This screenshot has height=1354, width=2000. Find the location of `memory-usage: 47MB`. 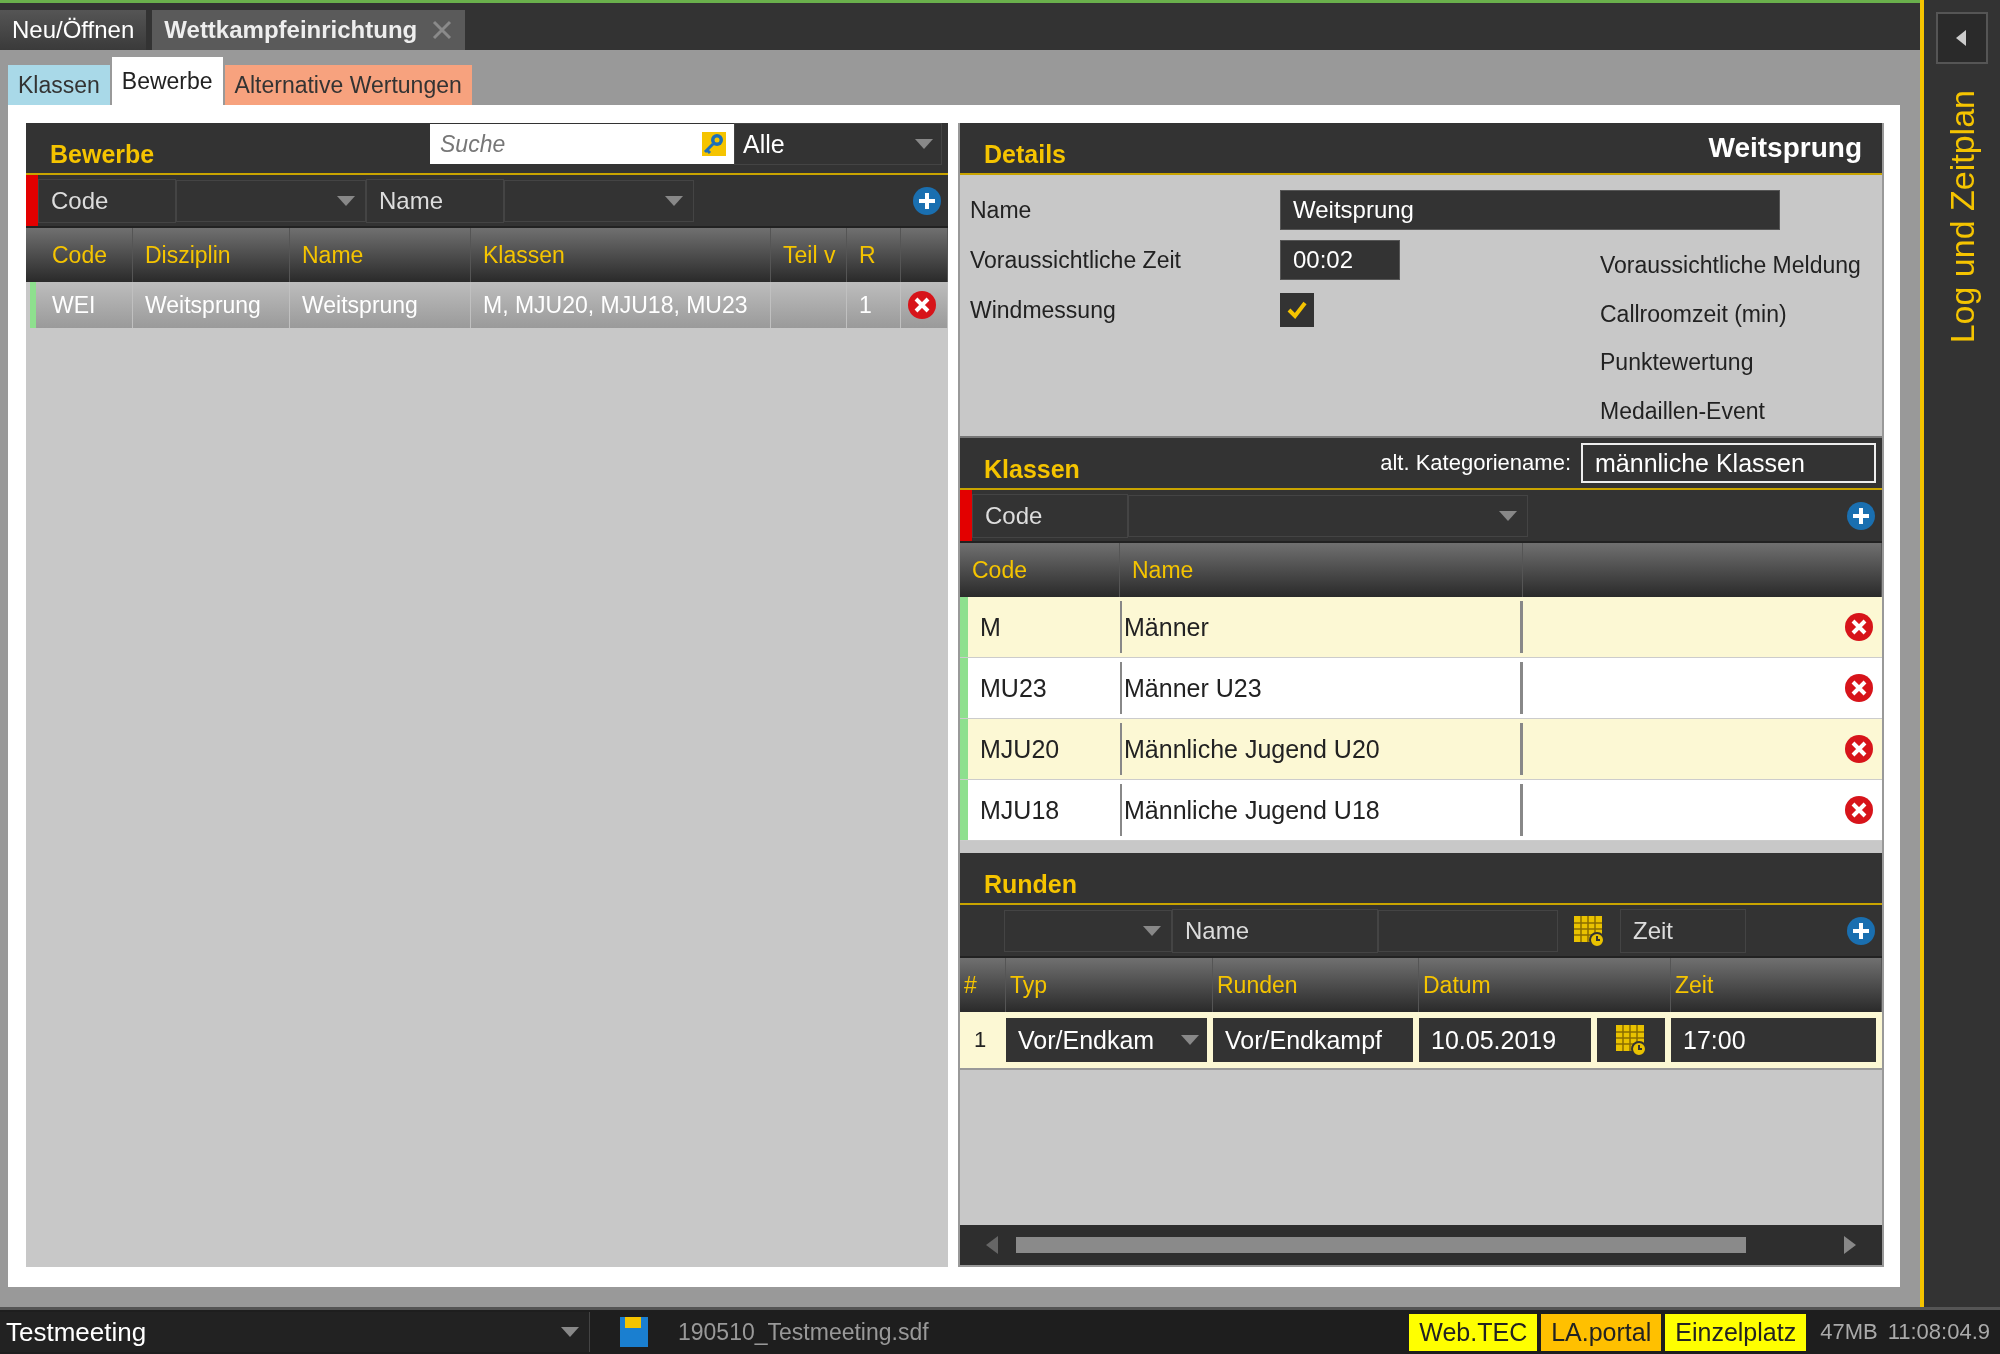

memory-usage: 47MB is located at coordinates (1849, 1332).